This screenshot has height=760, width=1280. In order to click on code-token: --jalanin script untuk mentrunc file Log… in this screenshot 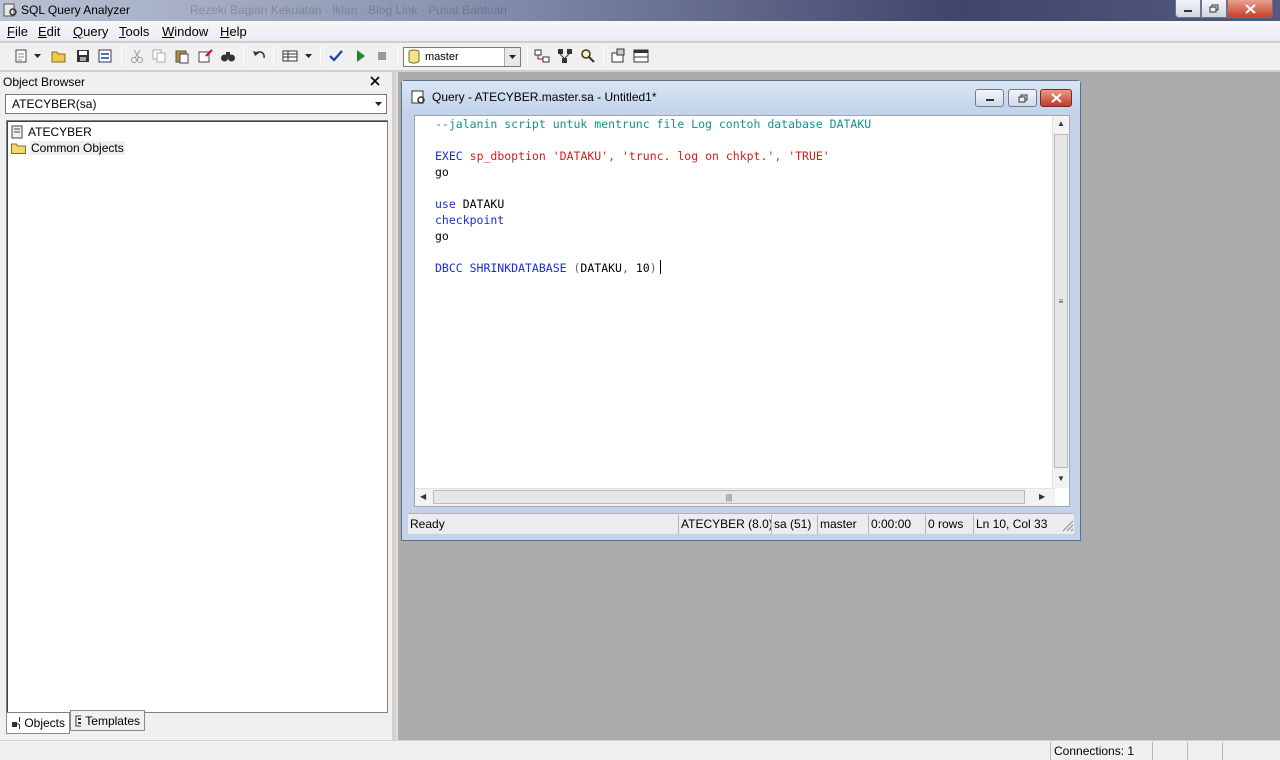, I will do `click(653, 124)`.